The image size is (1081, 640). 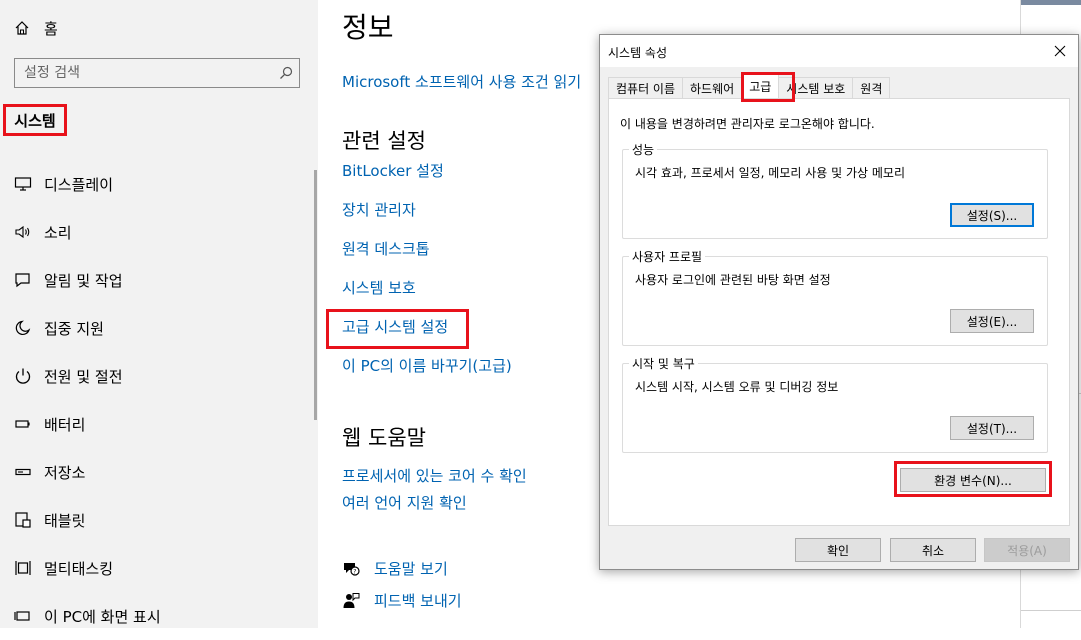 What do you see at coordinates (973, 479) in the screenshot?
I see `environment-variables-highlight` at bounding box center [973, 479].